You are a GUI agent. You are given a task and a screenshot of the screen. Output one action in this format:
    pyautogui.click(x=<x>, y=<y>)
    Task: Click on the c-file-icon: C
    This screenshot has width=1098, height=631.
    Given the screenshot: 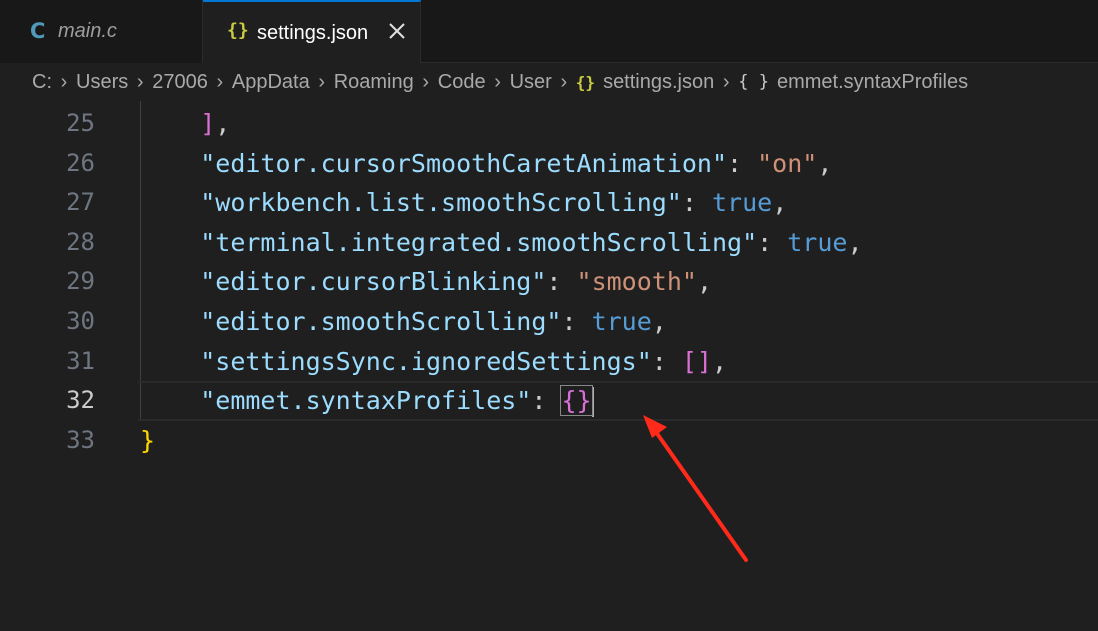 What is the action you would take?
    pyautogui.click(x=38, y=31)
    